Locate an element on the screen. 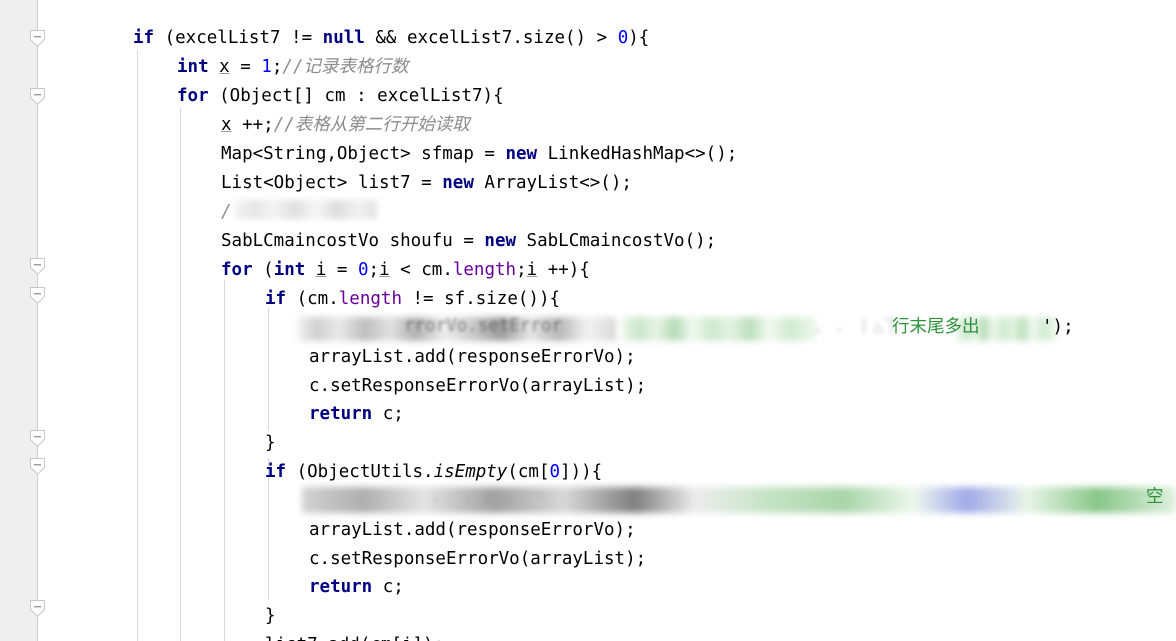 The width and height of the screenshot is (1176, 641). code-token: ArrayList<>(); is located at coordinates (552, 183).